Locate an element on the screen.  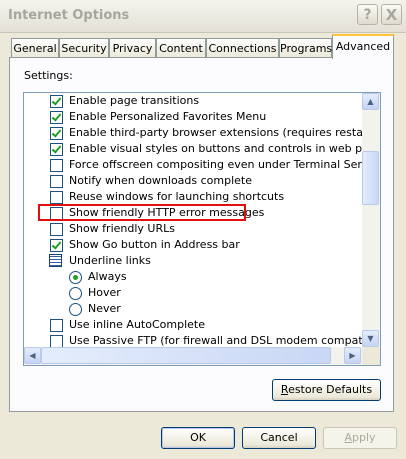
setting-group-underline-links: Underline links is located at coordinates (193, 261).